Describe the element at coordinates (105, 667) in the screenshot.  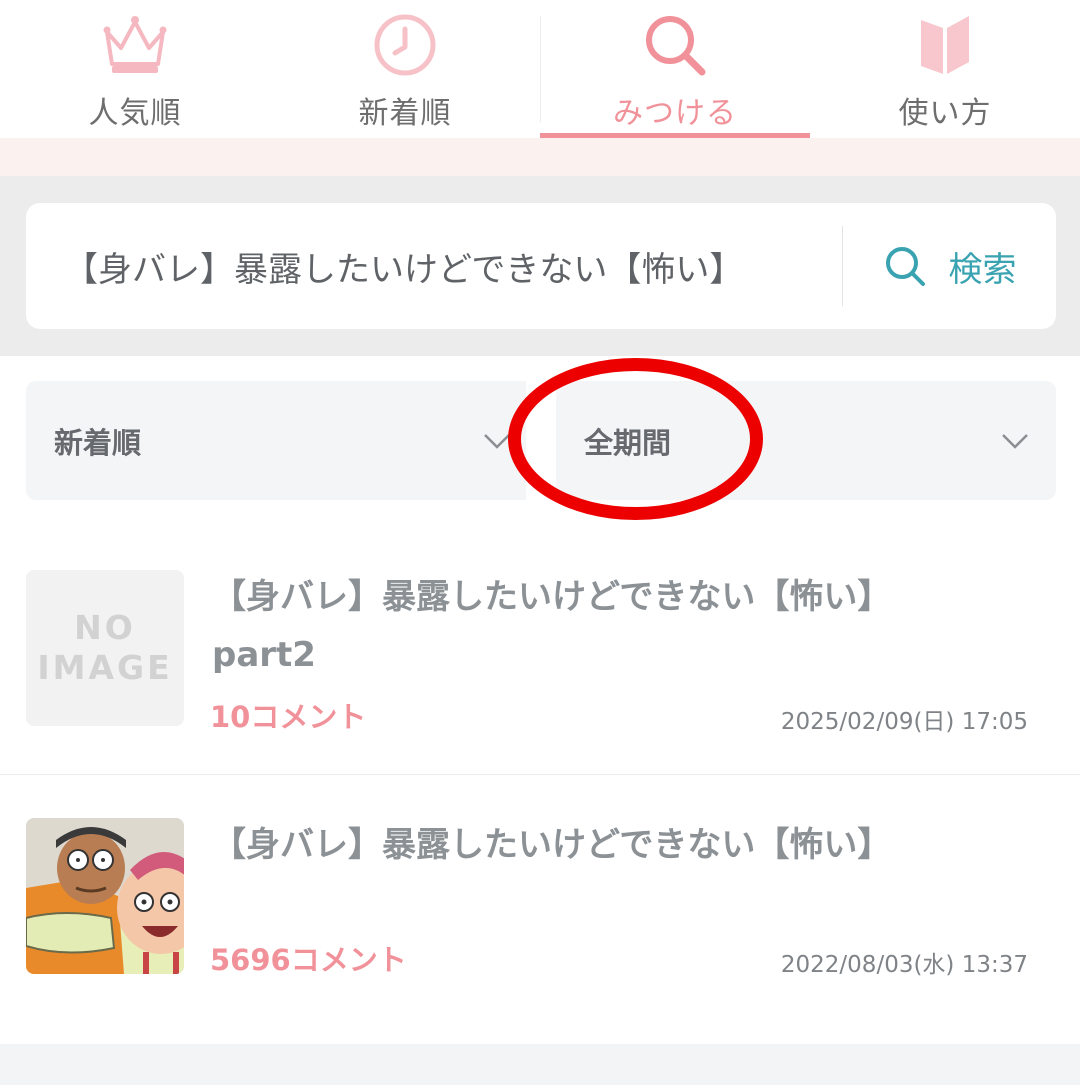
I see `no-image-text-line2: IMAGE` at that location.